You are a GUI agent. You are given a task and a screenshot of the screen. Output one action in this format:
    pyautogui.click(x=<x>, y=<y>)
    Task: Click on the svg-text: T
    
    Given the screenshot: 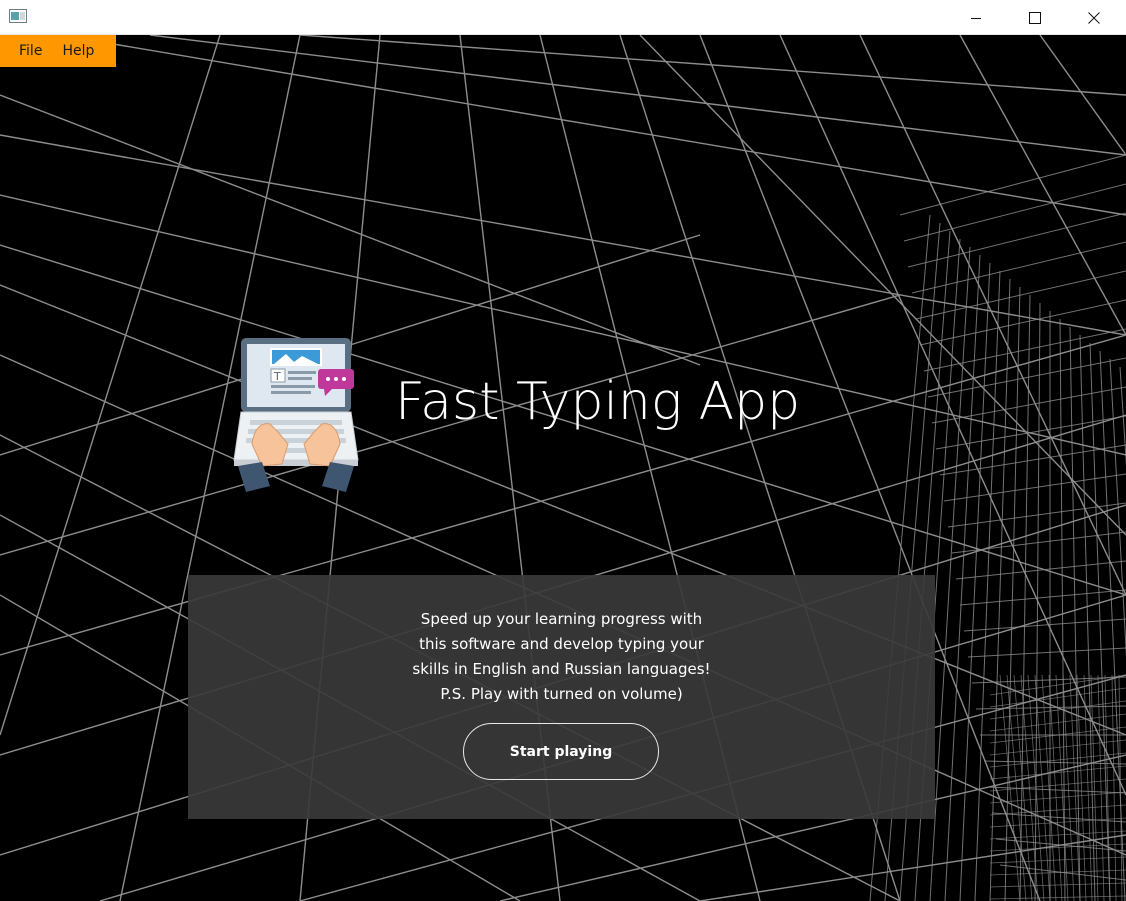 What is the action you would take?
    pyautogui.click(x=277, y=376)
    